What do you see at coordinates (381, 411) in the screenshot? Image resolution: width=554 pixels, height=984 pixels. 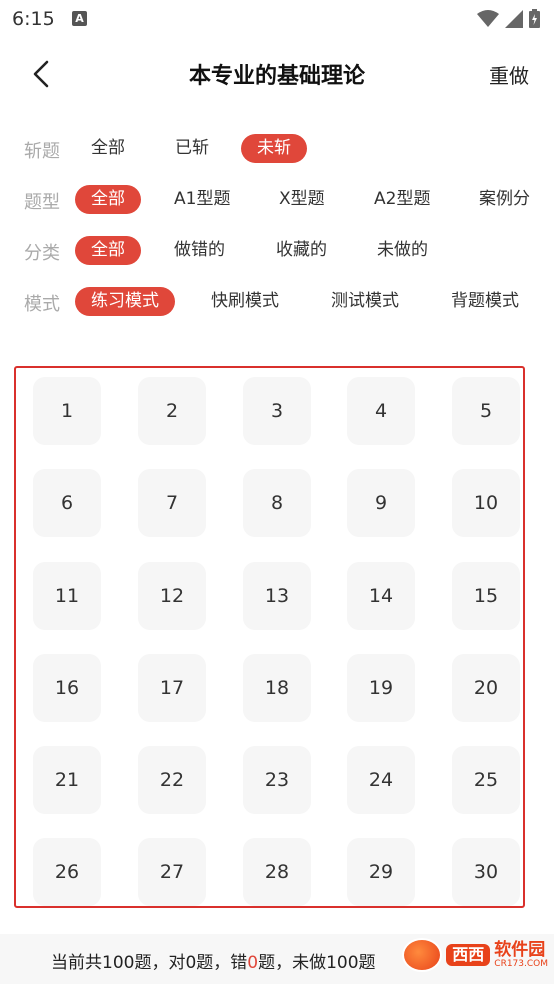 I see `question-number: 4` at bounding box center [381, 411].